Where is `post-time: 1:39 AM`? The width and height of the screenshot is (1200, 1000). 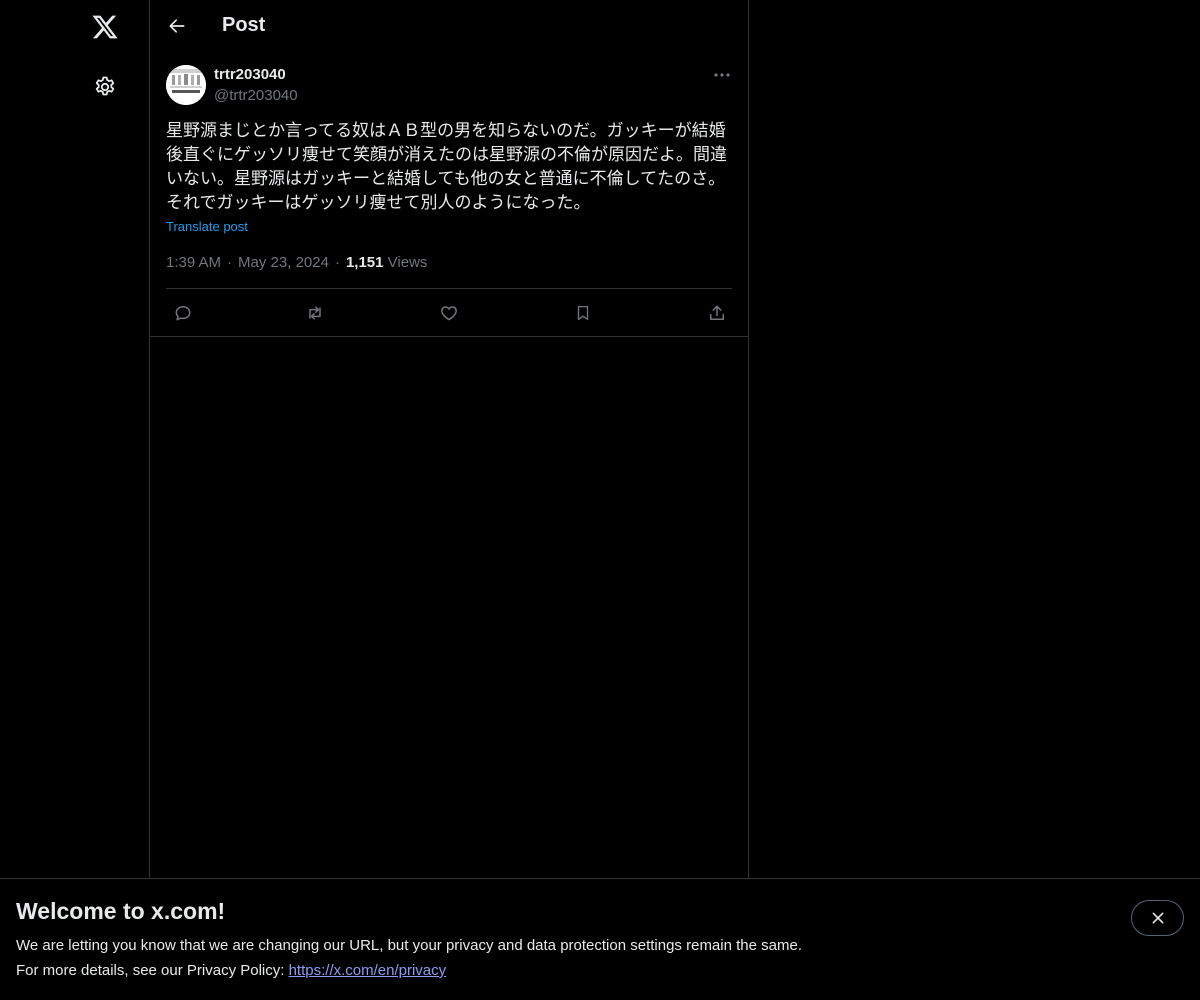
post-time: 1:39 AM is located at coordinates (193, 262).